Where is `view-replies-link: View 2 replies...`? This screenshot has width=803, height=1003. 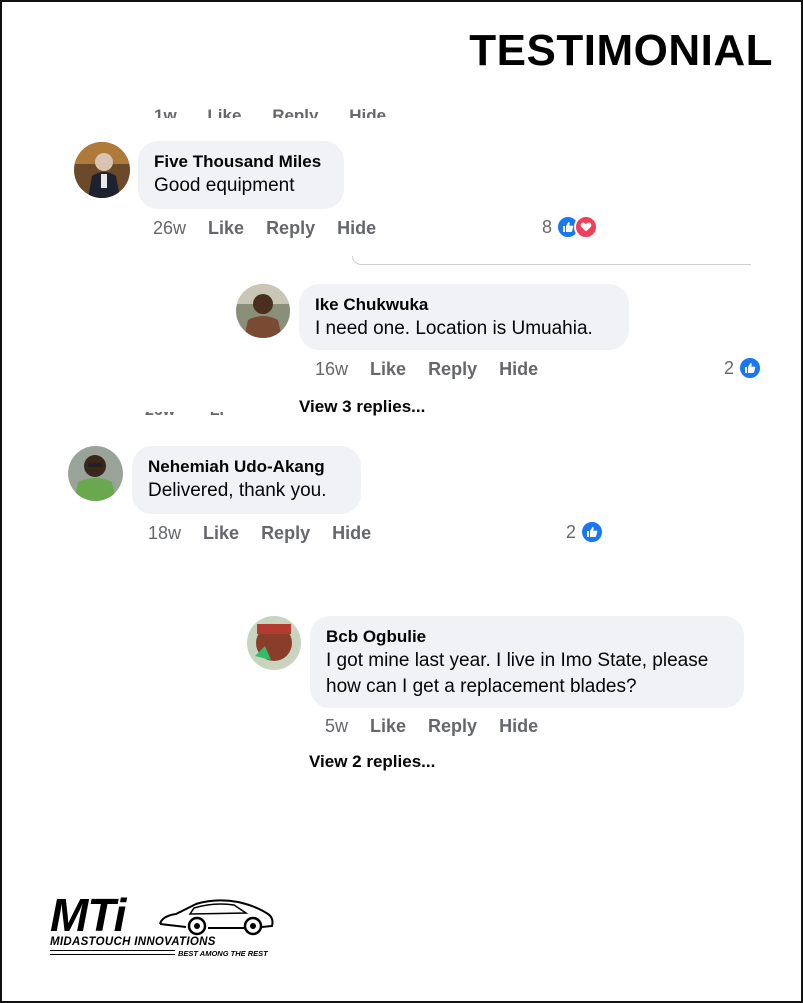
view-replies-link: View 2 replies... is located at coordinates (372, 762).